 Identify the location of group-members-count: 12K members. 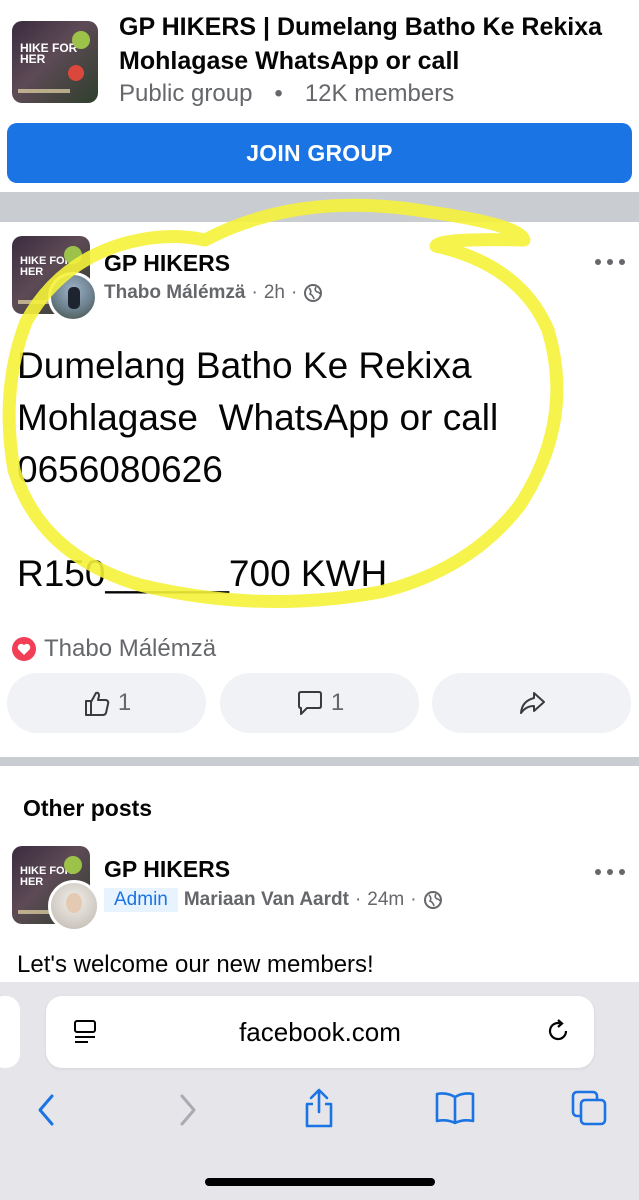
(379, 93).